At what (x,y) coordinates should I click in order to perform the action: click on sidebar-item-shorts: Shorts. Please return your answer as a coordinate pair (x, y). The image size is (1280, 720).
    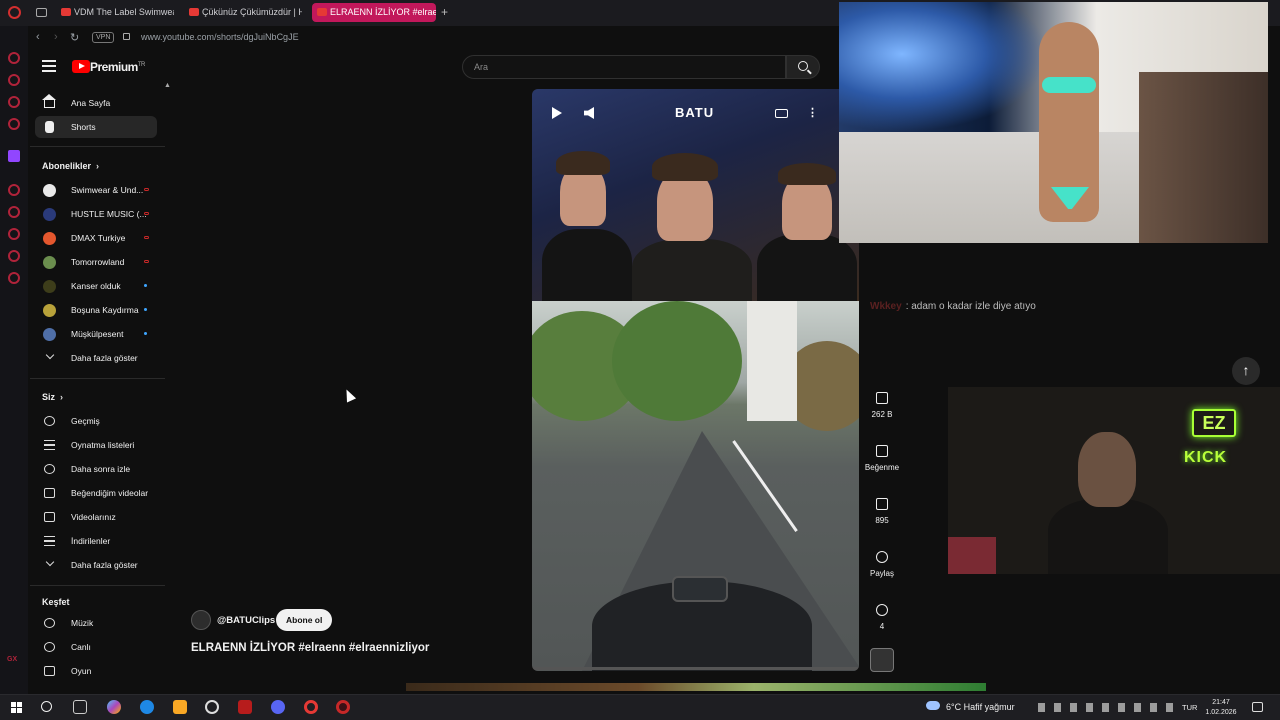
    Looking at the image, I should click on (96, 127).